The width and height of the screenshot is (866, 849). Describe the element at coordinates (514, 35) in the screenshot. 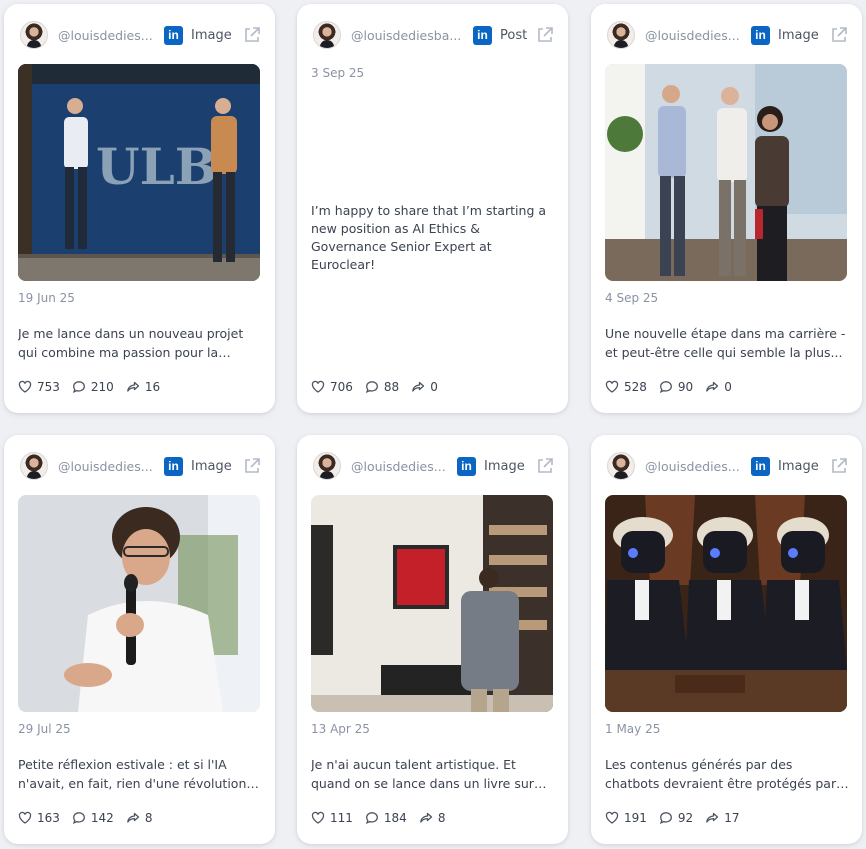

I see `post-type-label: Post` at that location.